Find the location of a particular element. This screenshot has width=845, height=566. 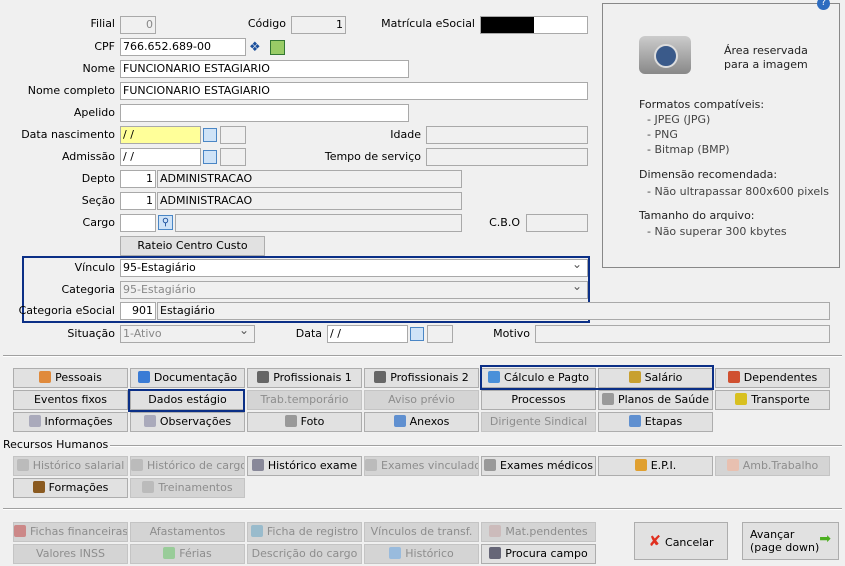

historico-button: Histórico is located at coordinates (421, 554).